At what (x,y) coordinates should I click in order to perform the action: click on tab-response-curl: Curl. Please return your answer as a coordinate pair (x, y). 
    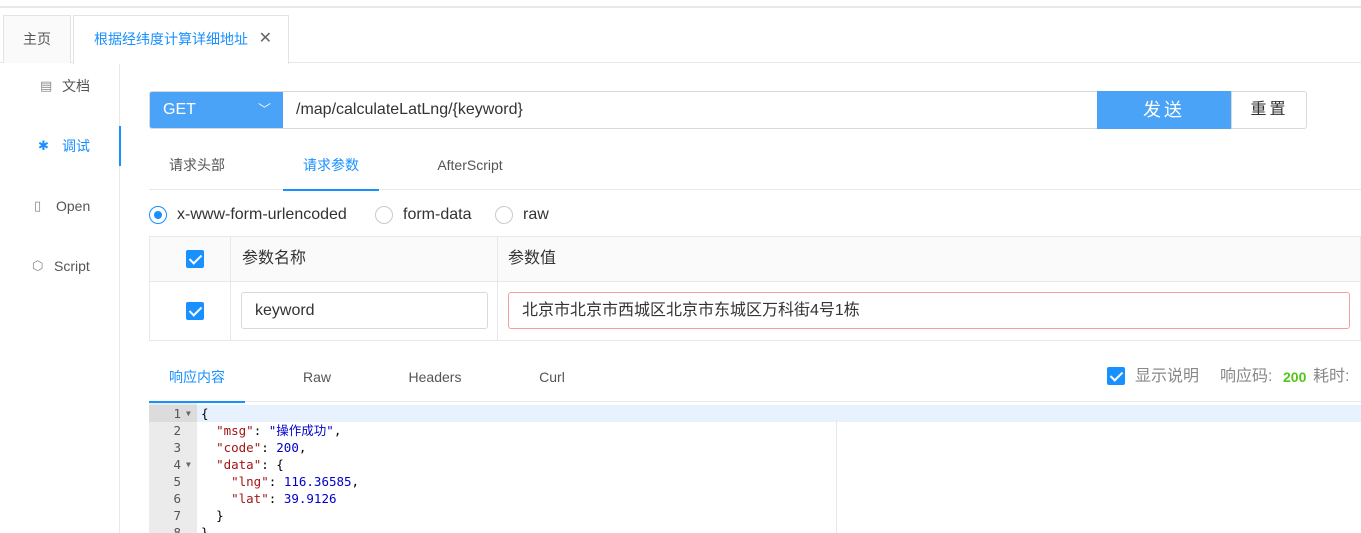
    Looking at the image, I should click on (552, 377).